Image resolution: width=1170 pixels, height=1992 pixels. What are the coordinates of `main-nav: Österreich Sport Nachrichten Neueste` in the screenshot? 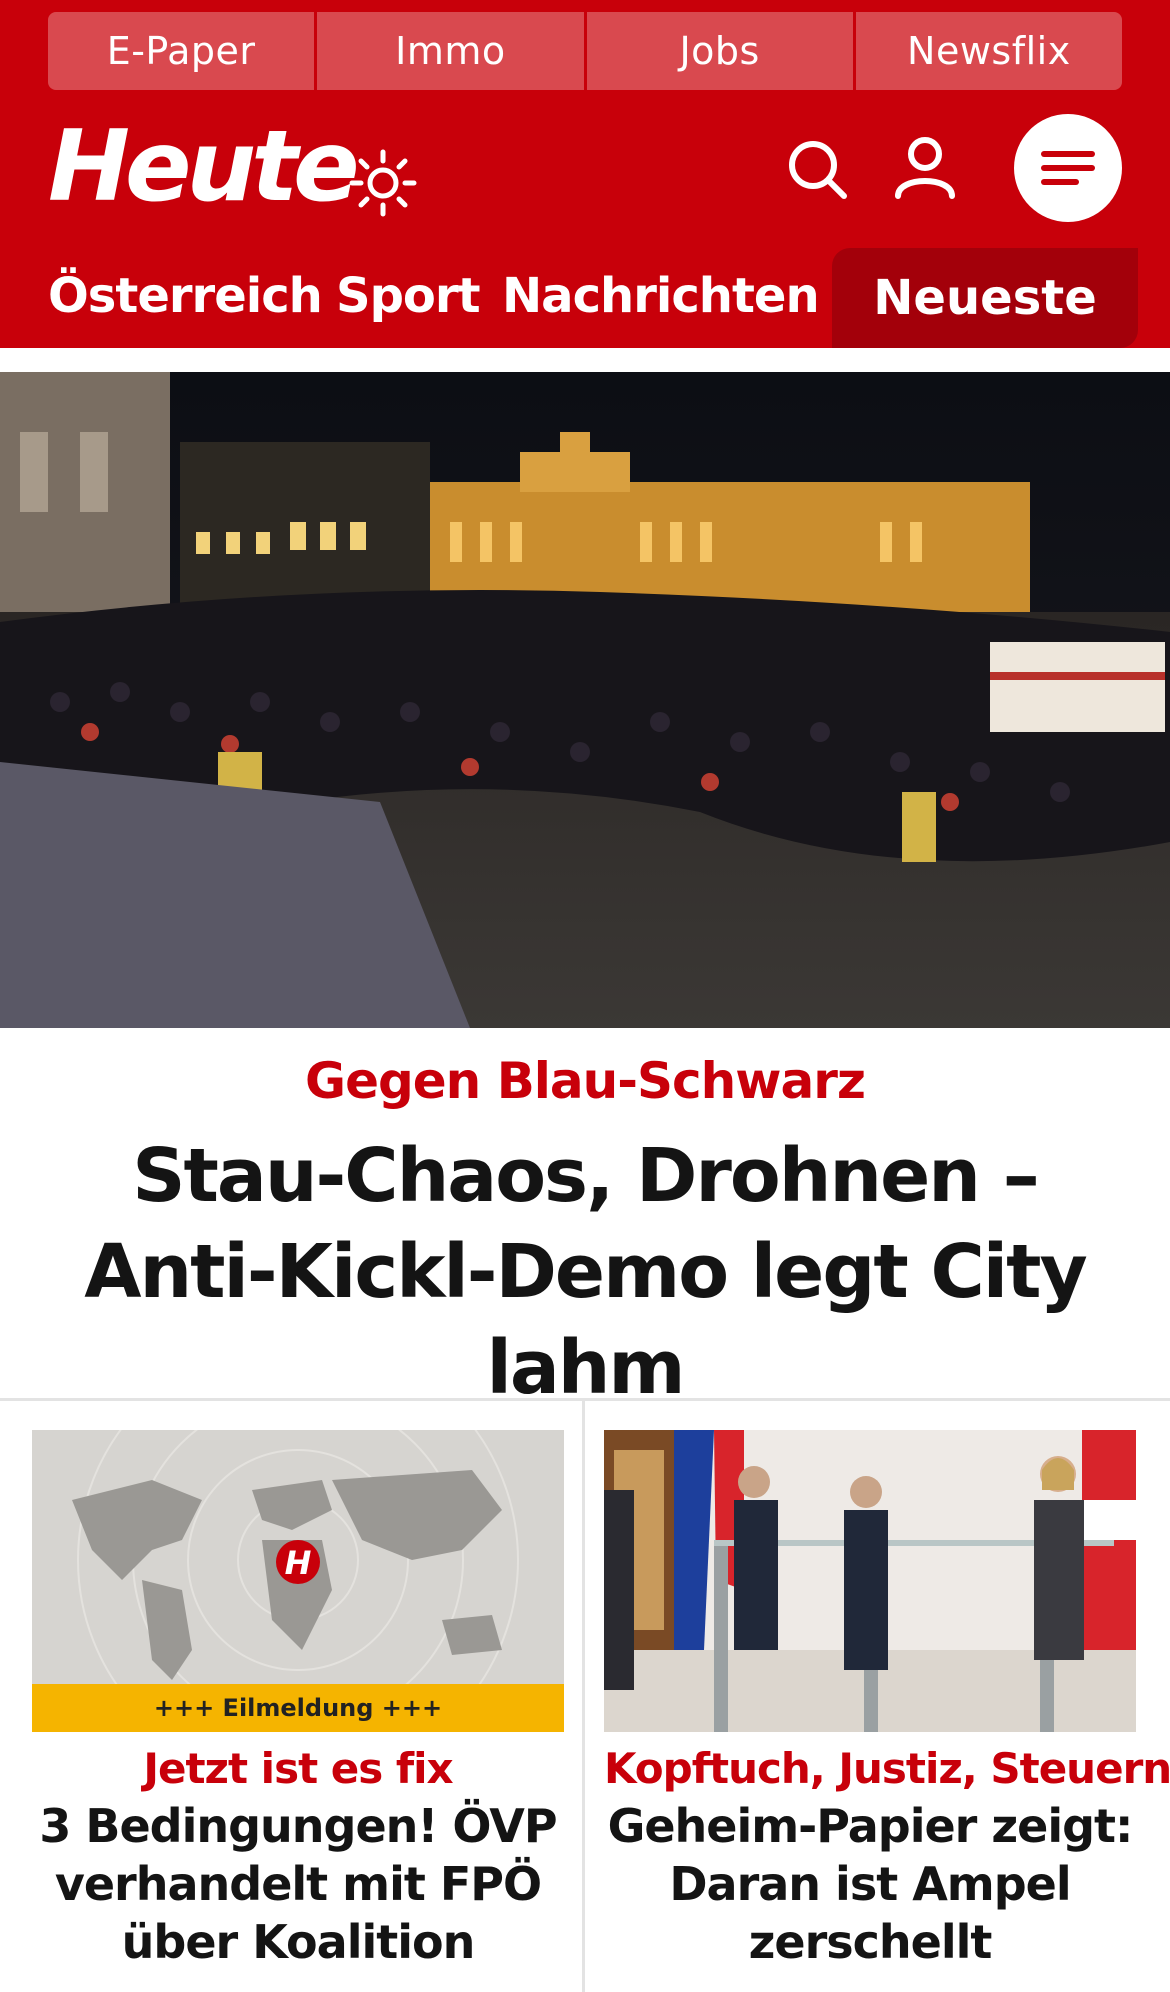 It's located at (585, 298).